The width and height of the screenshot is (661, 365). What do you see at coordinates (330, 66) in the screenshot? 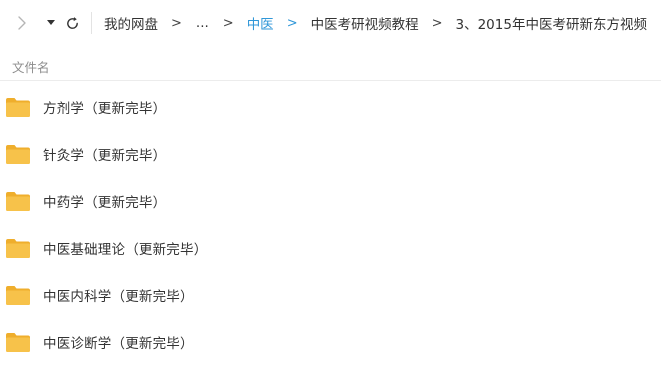
I see `file-list-header: 文件名` at bounding box center [330, 66].